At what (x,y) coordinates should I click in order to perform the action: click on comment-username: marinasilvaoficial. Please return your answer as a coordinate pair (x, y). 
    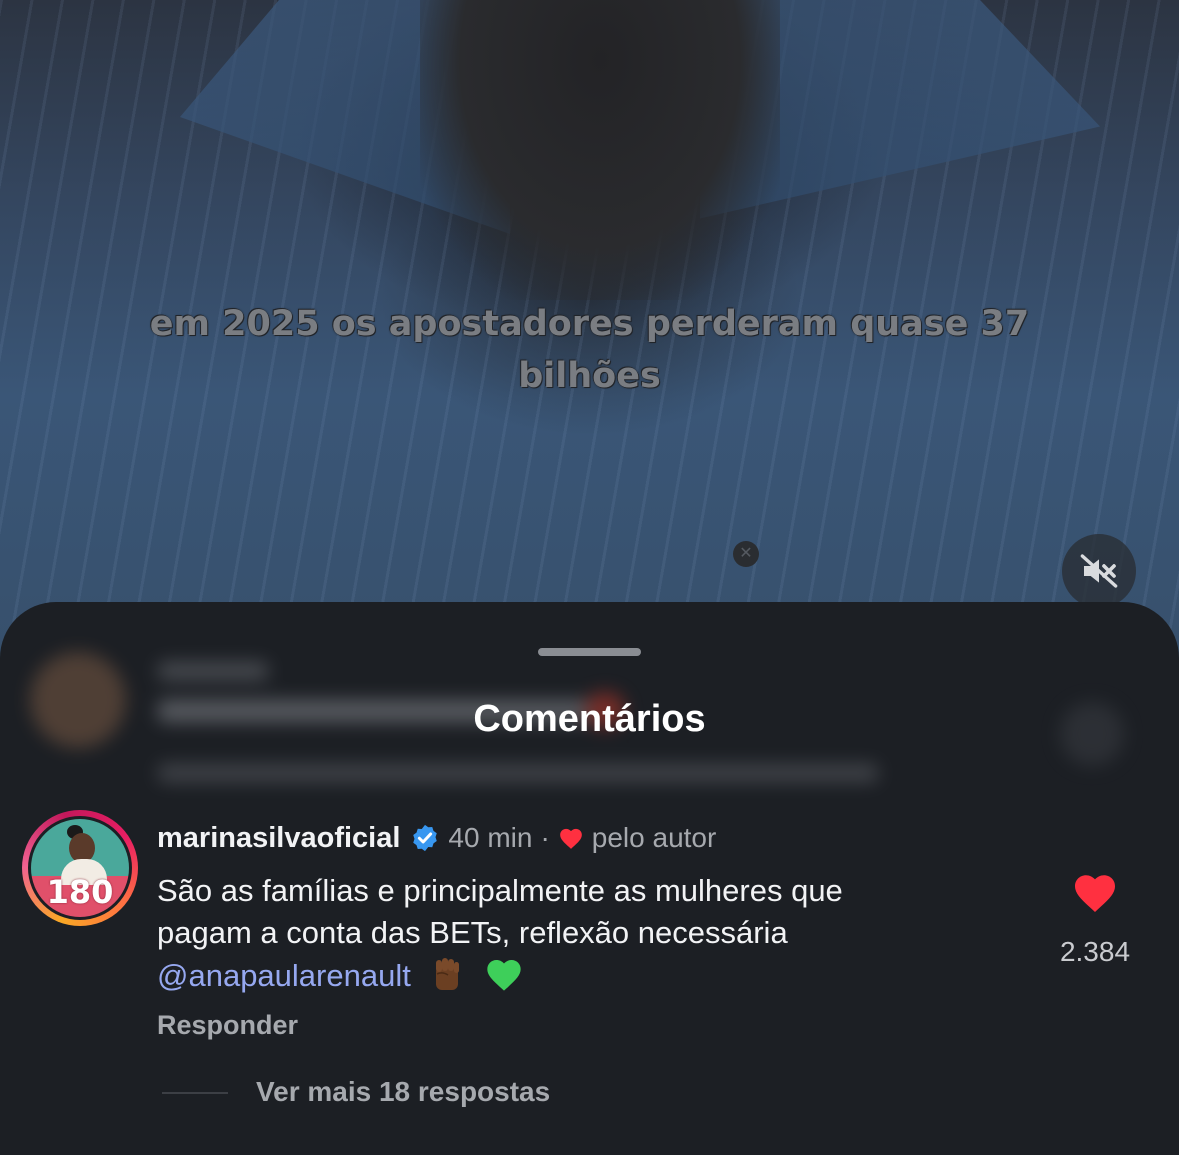
    Looking at the image, I should click on (278, 838).